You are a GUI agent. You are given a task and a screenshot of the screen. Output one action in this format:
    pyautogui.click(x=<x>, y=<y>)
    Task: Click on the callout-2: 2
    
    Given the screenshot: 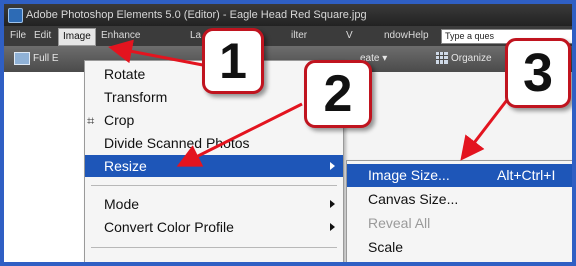 What is the action you would take?
    pyautogui.click(x=338, y=94)
    